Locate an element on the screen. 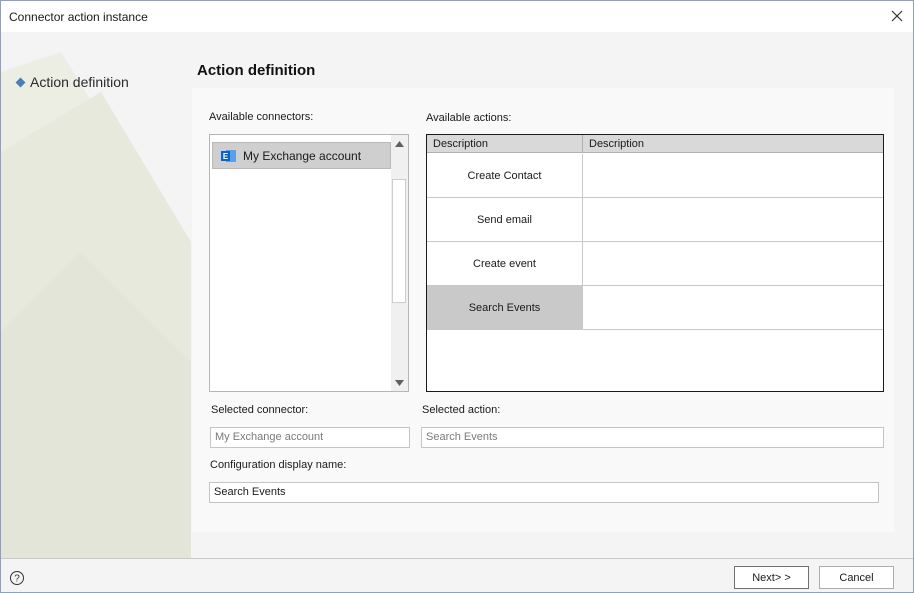 The width and height of the screenshot is (914, 593). scroll-up-button is located at coordinates (399, 143).